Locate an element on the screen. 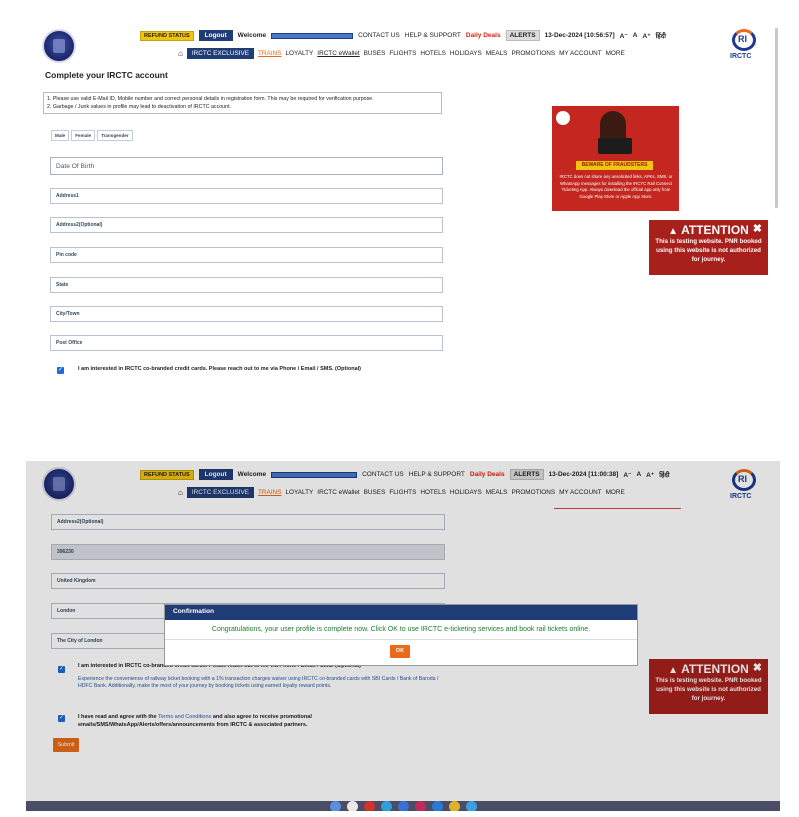 This screenshot has height=817, width=799. nav-my-account: MY ACCOUNT is located at coordinates (580, 53).